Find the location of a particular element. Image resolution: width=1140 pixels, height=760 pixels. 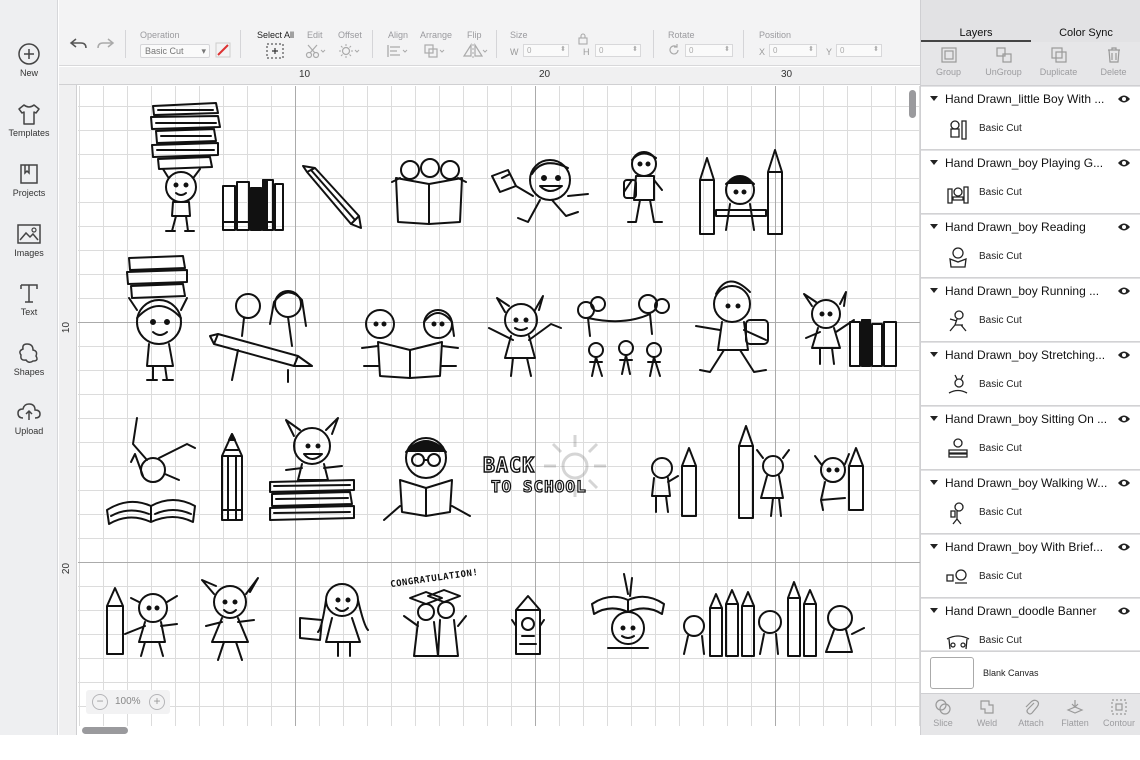

kids-with-balloons-drawing is located at coordinates (623, 336).